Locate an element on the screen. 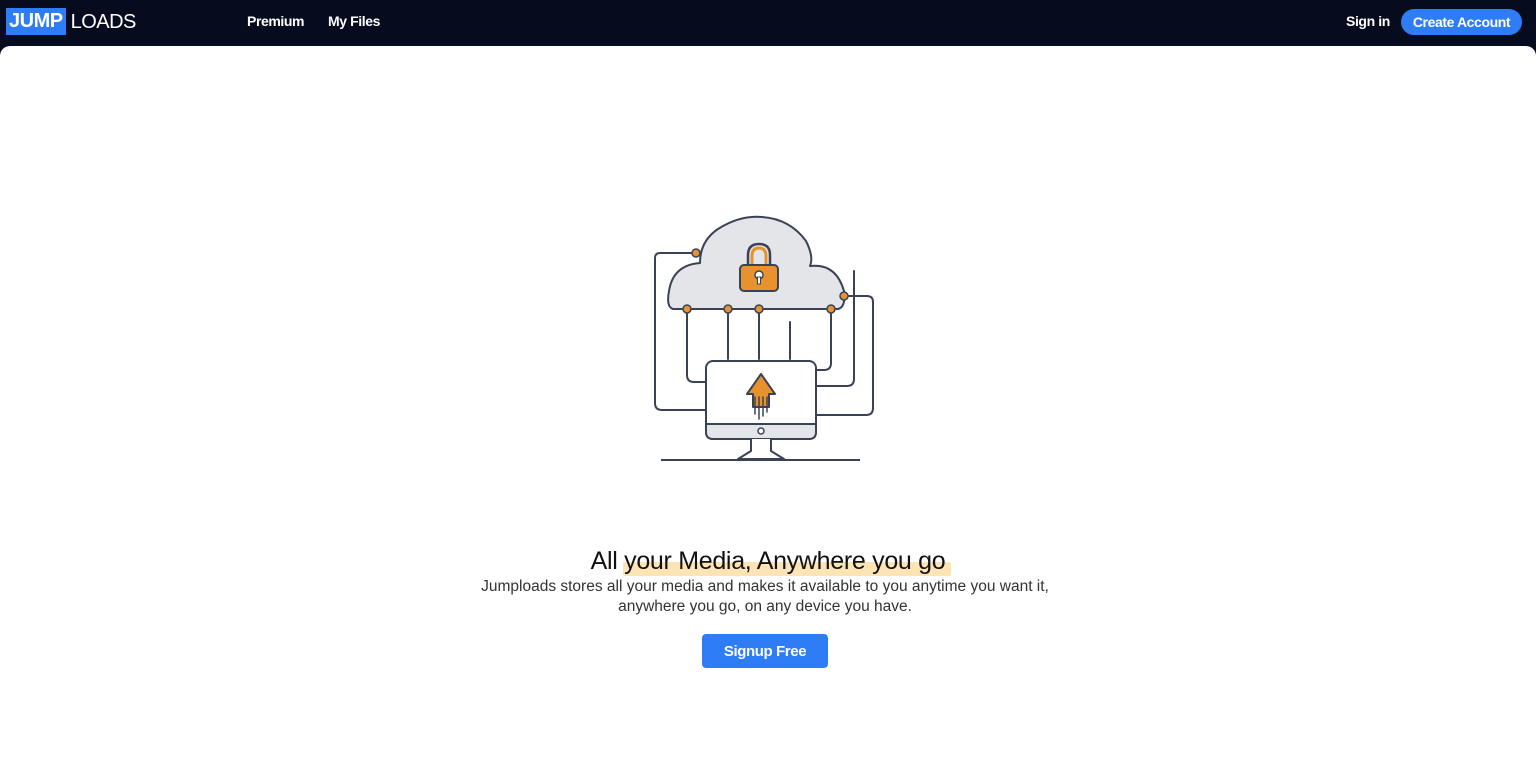  brand-logo: JUMP LOADS is located at coordinates (71, 21).